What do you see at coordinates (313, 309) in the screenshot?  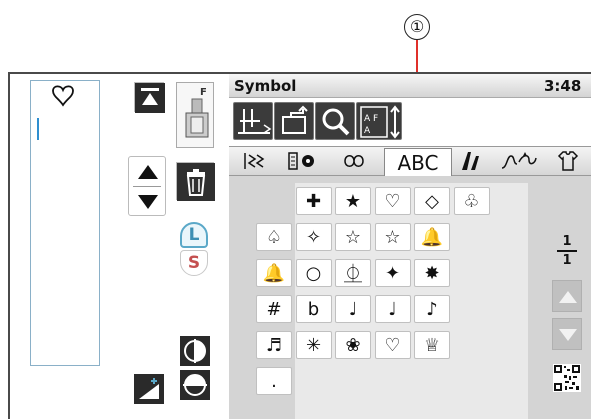 I see `symbol-cell: b` at bounding box center [313, 309].